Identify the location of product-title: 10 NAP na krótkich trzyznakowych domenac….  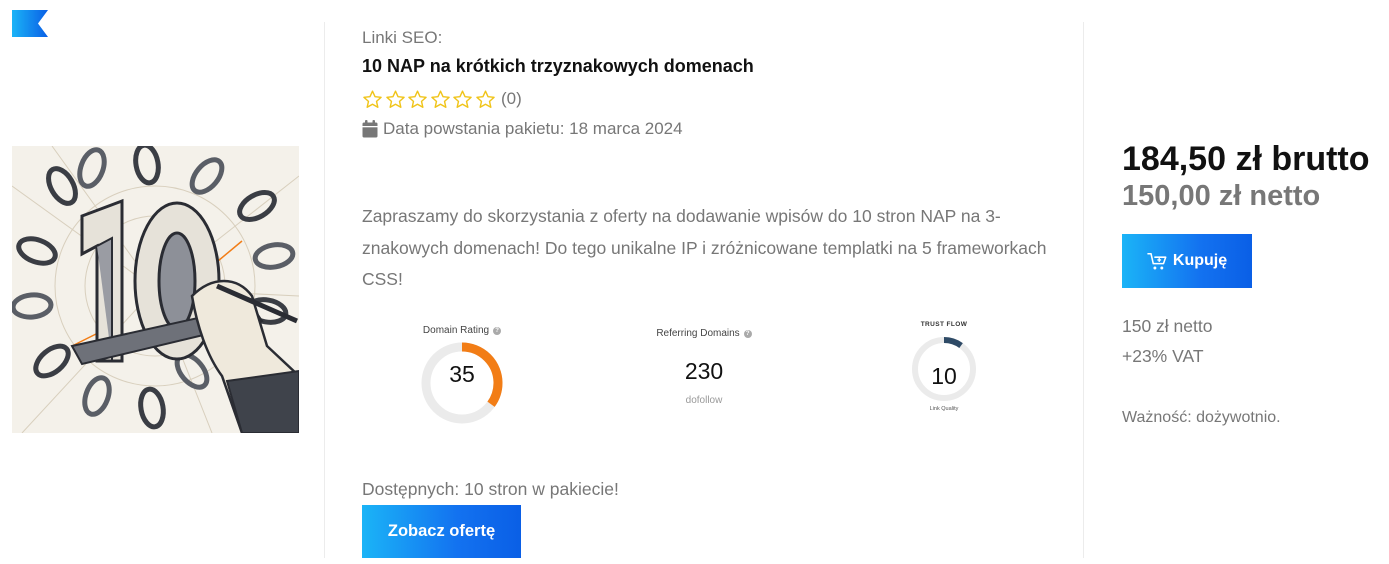
(558, 66).